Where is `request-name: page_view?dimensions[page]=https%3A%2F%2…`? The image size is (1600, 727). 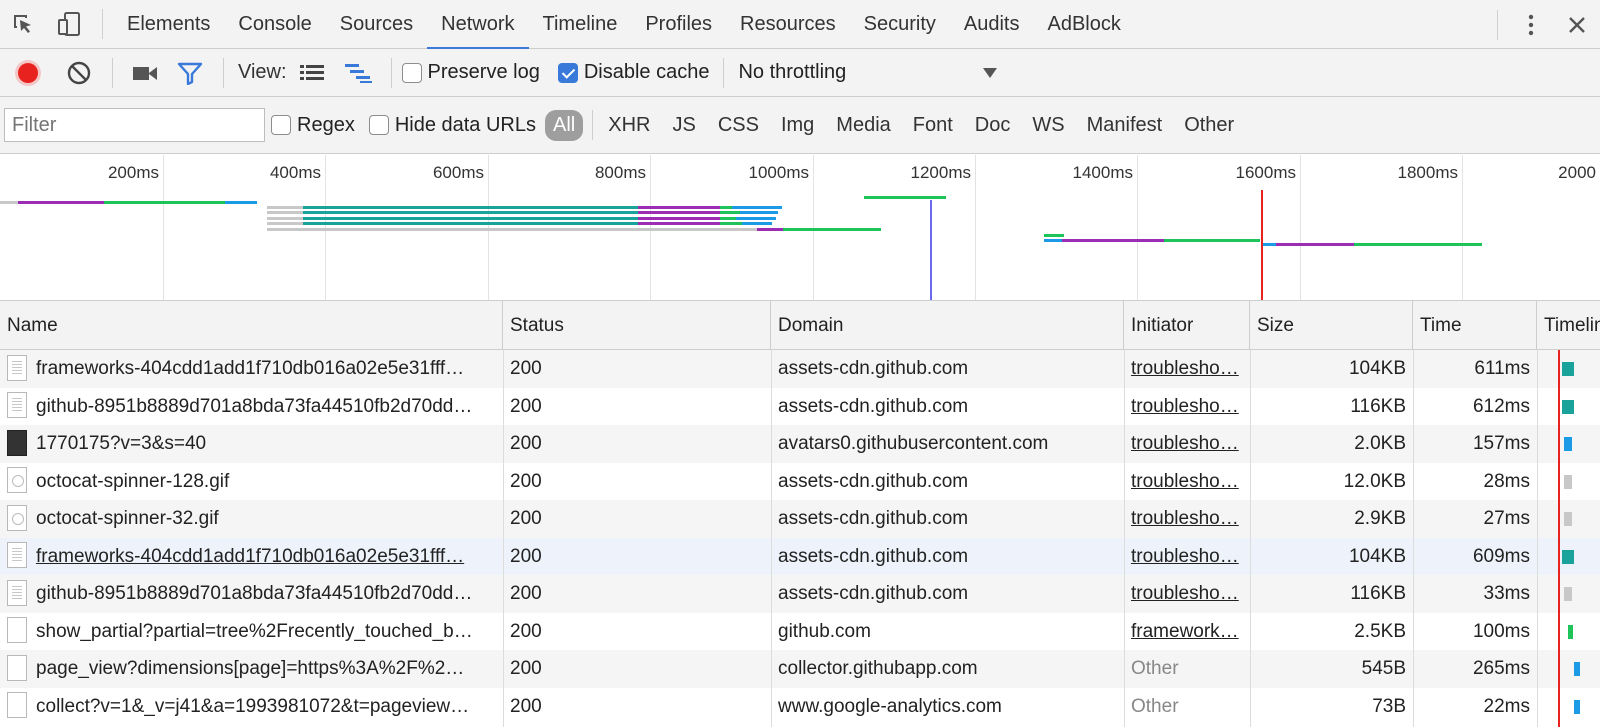 request-name: page_view?dimensions[page]=https%3A%2F%2… is located at coordinates (250, 668).